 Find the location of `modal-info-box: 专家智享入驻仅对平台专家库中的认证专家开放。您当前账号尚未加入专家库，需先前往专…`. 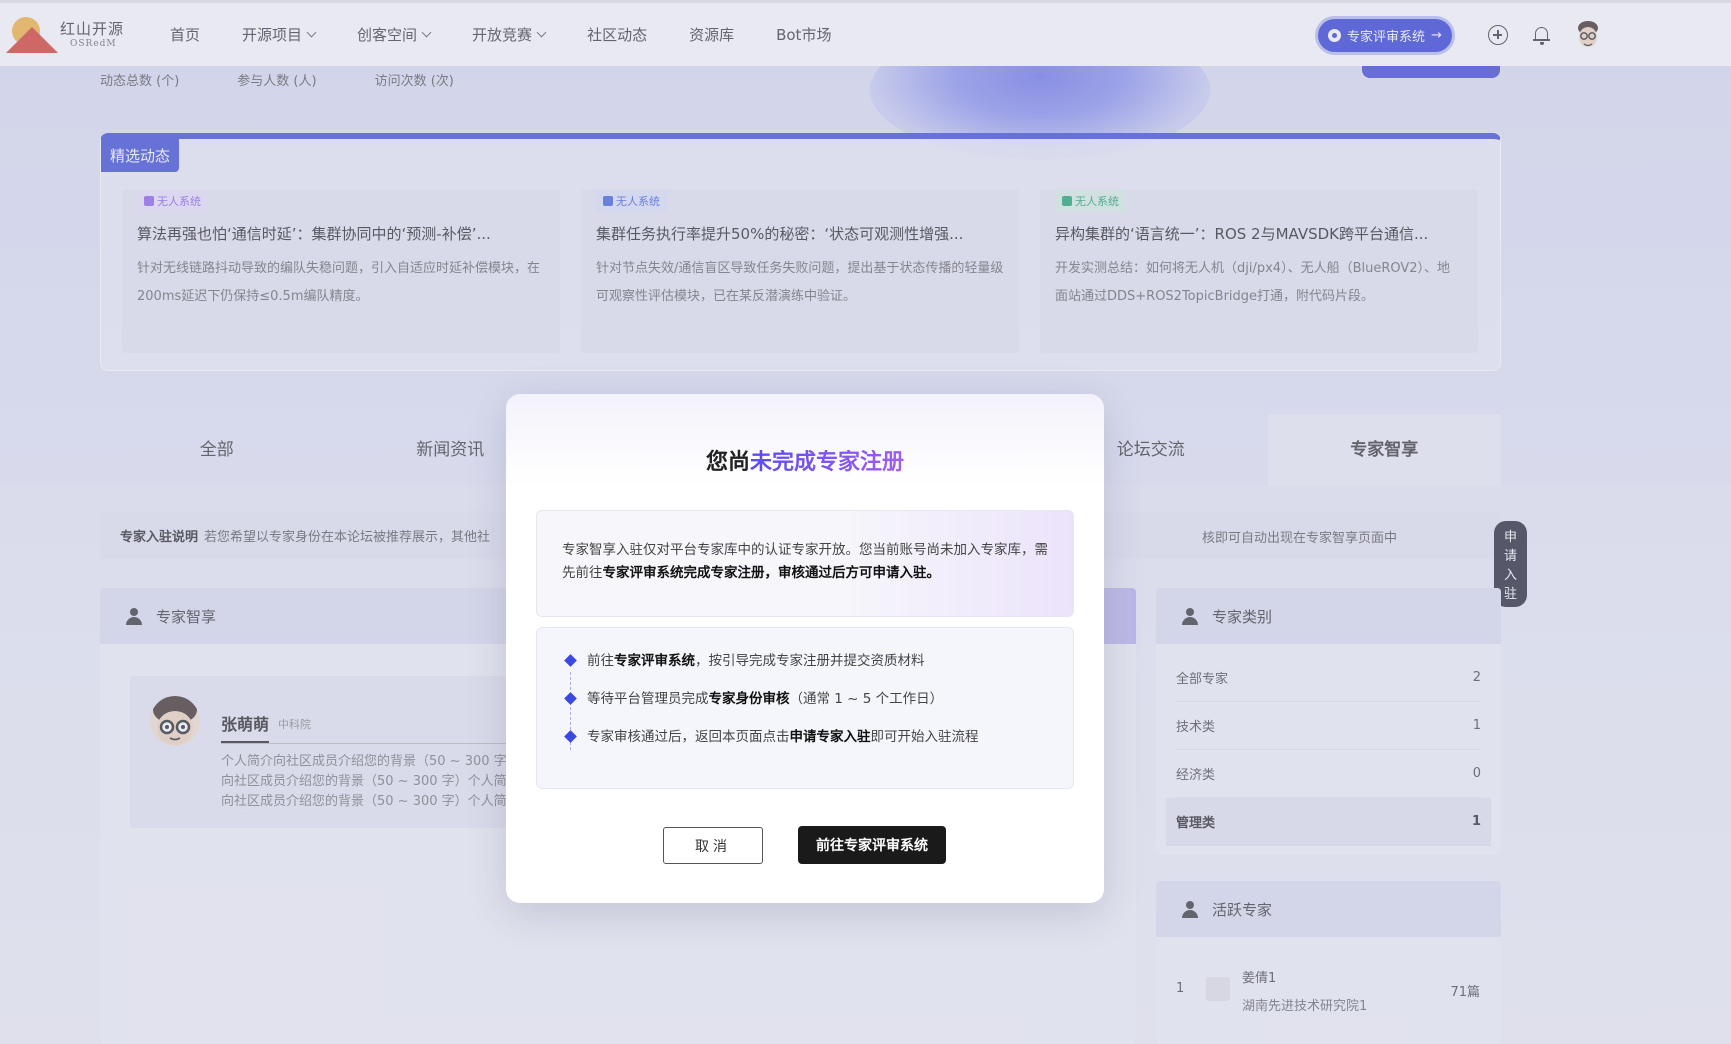

modal-info-box: 专家智享入驻仅对平台专家库中的认证专家开放。您当前账号尚未加入专家库，需先前往专… is located at coordinates (805, 563).